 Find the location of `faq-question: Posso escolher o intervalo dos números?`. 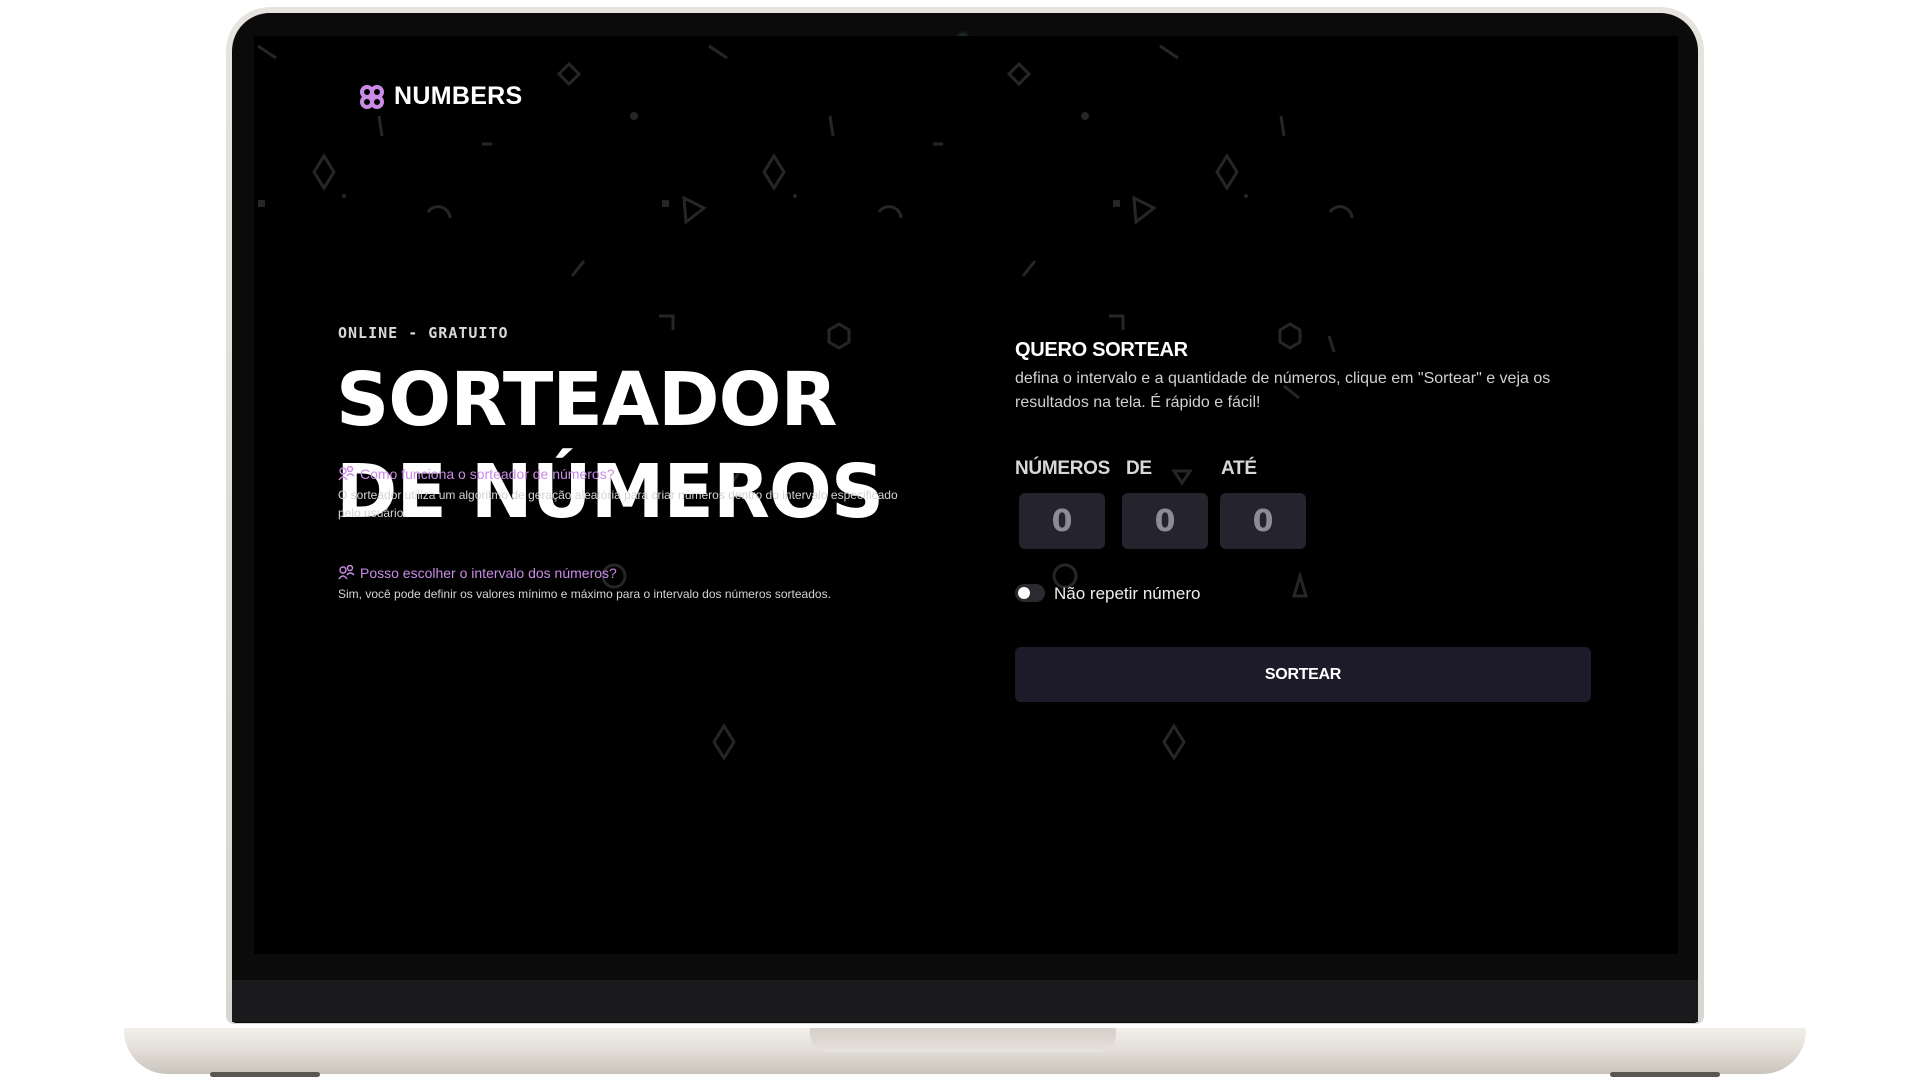

faq-question: Posso escolher o intervalo dos números? is located at coordinates (628, 573).